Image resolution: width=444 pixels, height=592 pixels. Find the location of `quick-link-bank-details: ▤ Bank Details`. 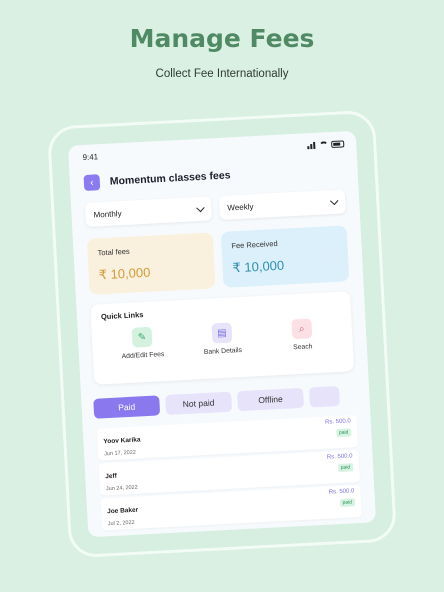

quick-link-bank-details: ▤ Bank Details is located at coordinates (222, 339).